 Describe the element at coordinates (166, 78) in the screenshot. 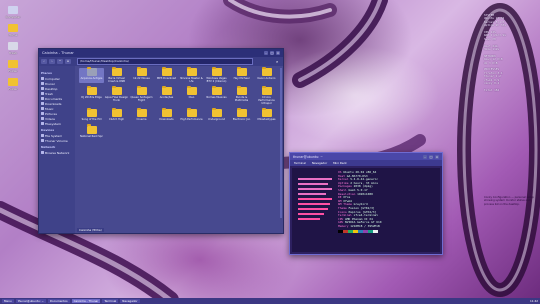

I see `folder-label: MP3 Download` at that location.